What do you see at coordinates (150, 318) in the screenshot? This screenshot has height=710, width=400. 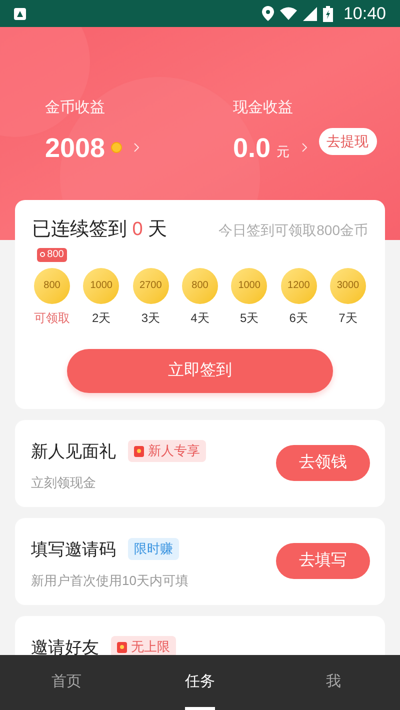 I see `day-label: 3天` at bounding box center [150, 318].